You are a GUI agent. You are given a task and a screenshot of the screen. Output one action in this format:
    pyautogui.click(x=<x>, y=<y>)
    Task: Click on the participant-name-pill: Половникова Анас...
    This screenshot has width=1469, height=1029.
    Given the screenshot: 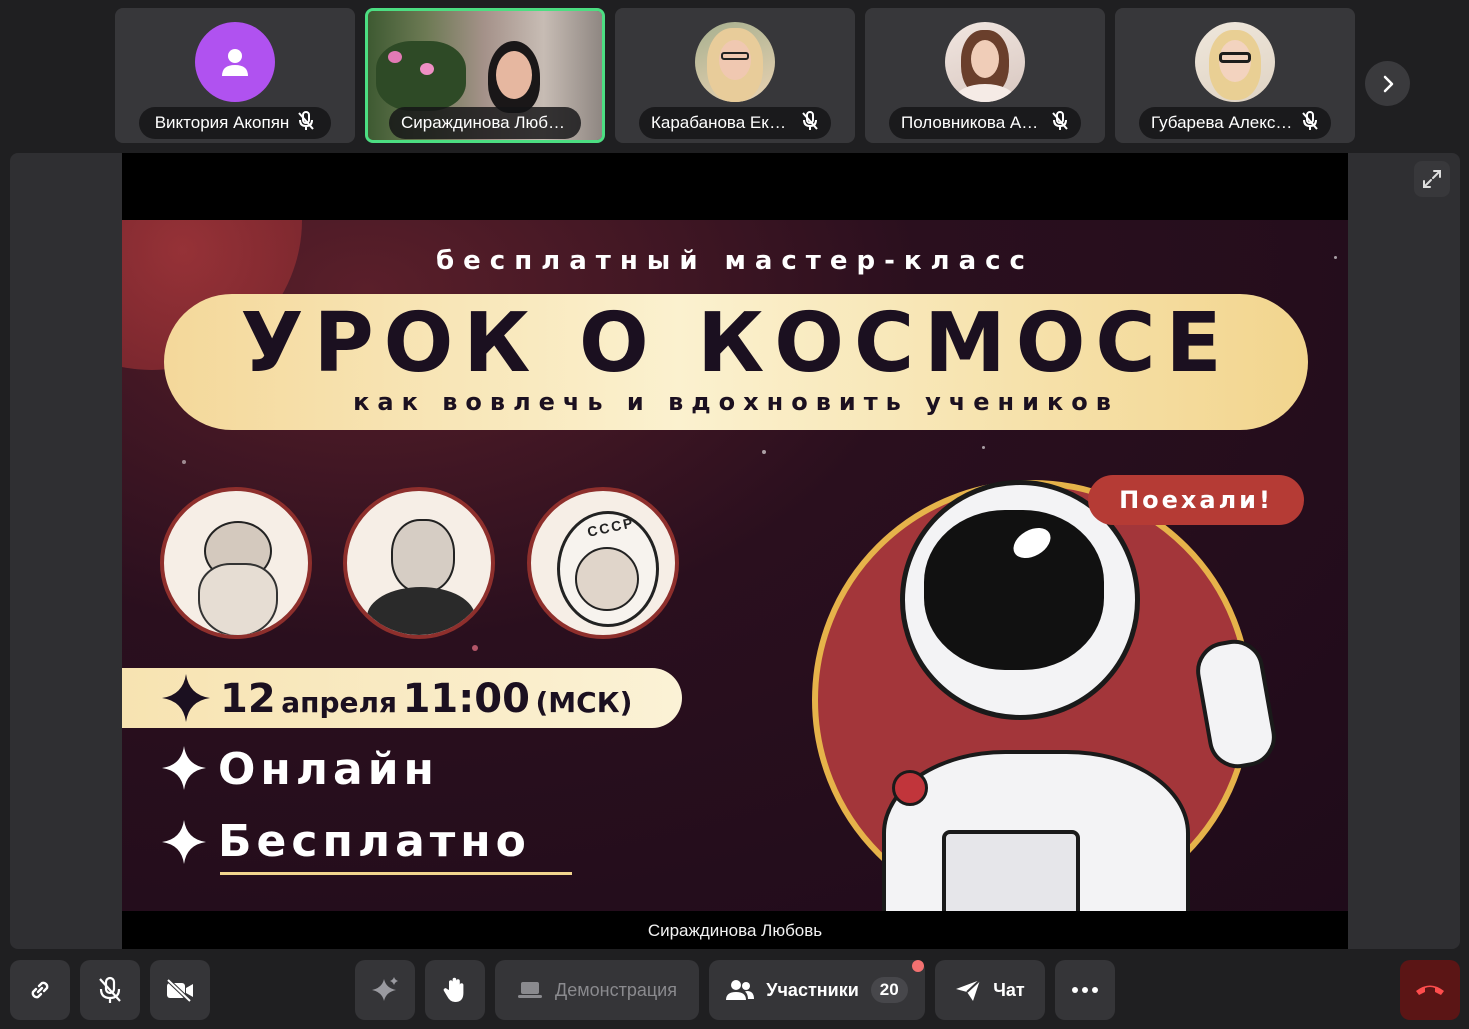 What is the action you would take?
    pyautogui.click(x=985, y=123)
    